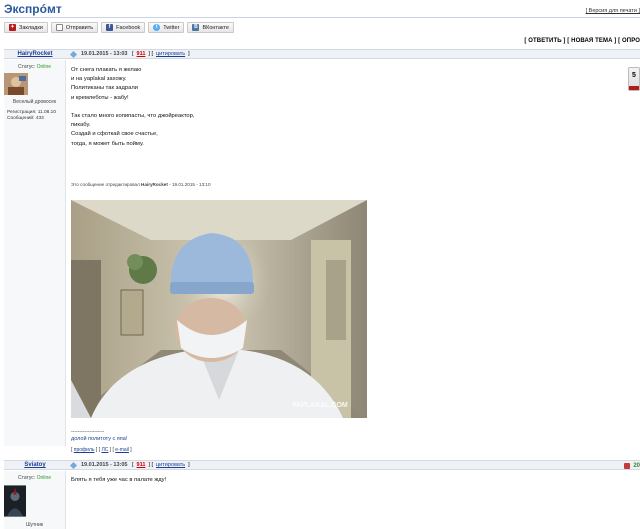  Describe the element at coordinates (81, 125) in the screenshot. I see `post-line: пикабу.` at that location.